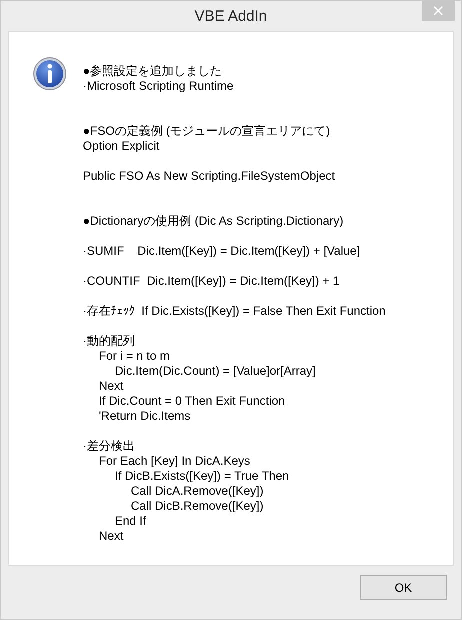  Describe the element at coordinates (131, 521) in the screenshot. I see `code-line: End If` at that location.